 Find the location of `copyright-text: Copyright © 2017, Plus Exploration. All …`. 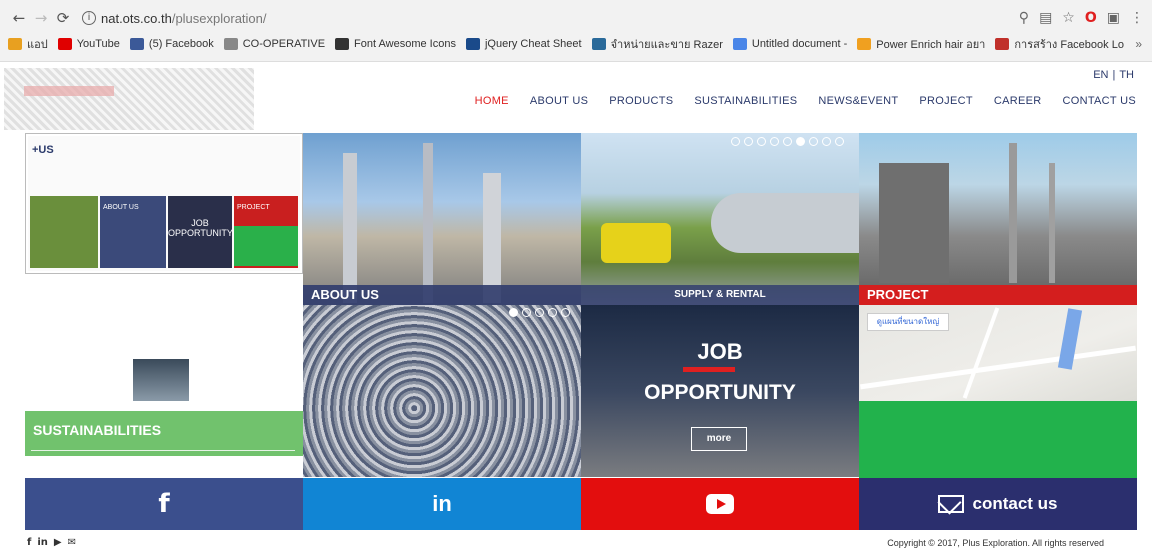

copyright-text: Copyright © 2017, Plus Exploration. All … is located at coordinates (995, 543).